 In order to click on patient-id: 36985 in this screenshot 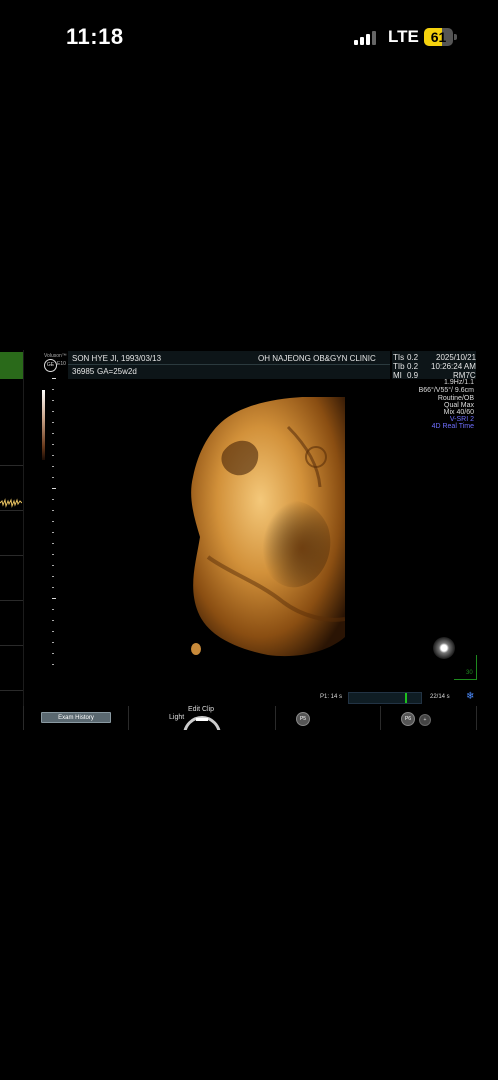, I will do `click(83, 371)`.